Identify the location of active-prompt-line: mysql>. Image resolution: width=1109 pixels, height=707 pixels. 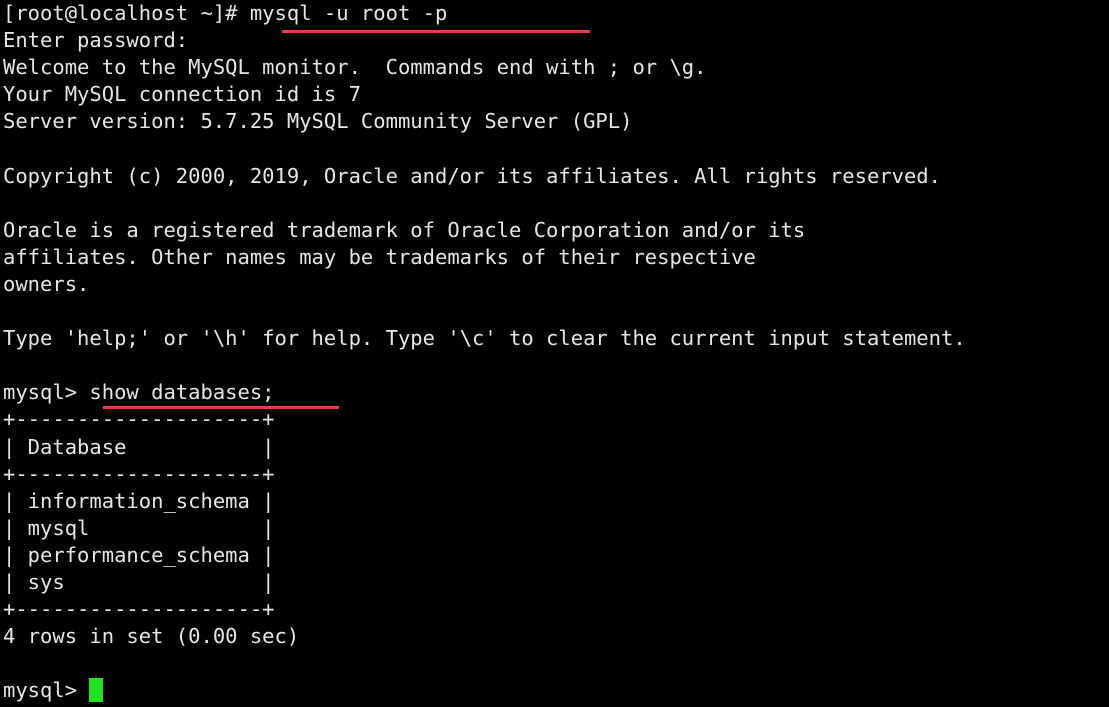
(556, 690).